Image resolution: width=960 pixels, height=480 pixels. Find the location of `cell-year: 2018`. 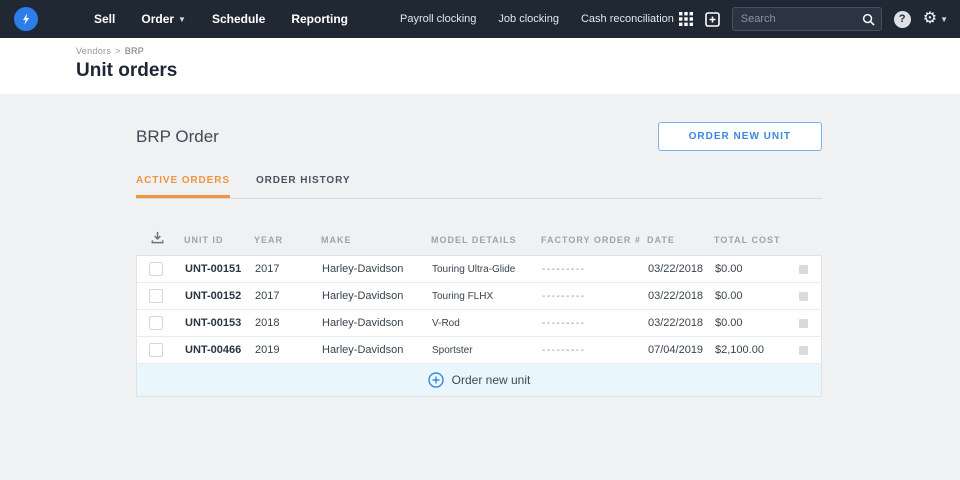

cell-year: 2018 is located at coordinates (267, 323).